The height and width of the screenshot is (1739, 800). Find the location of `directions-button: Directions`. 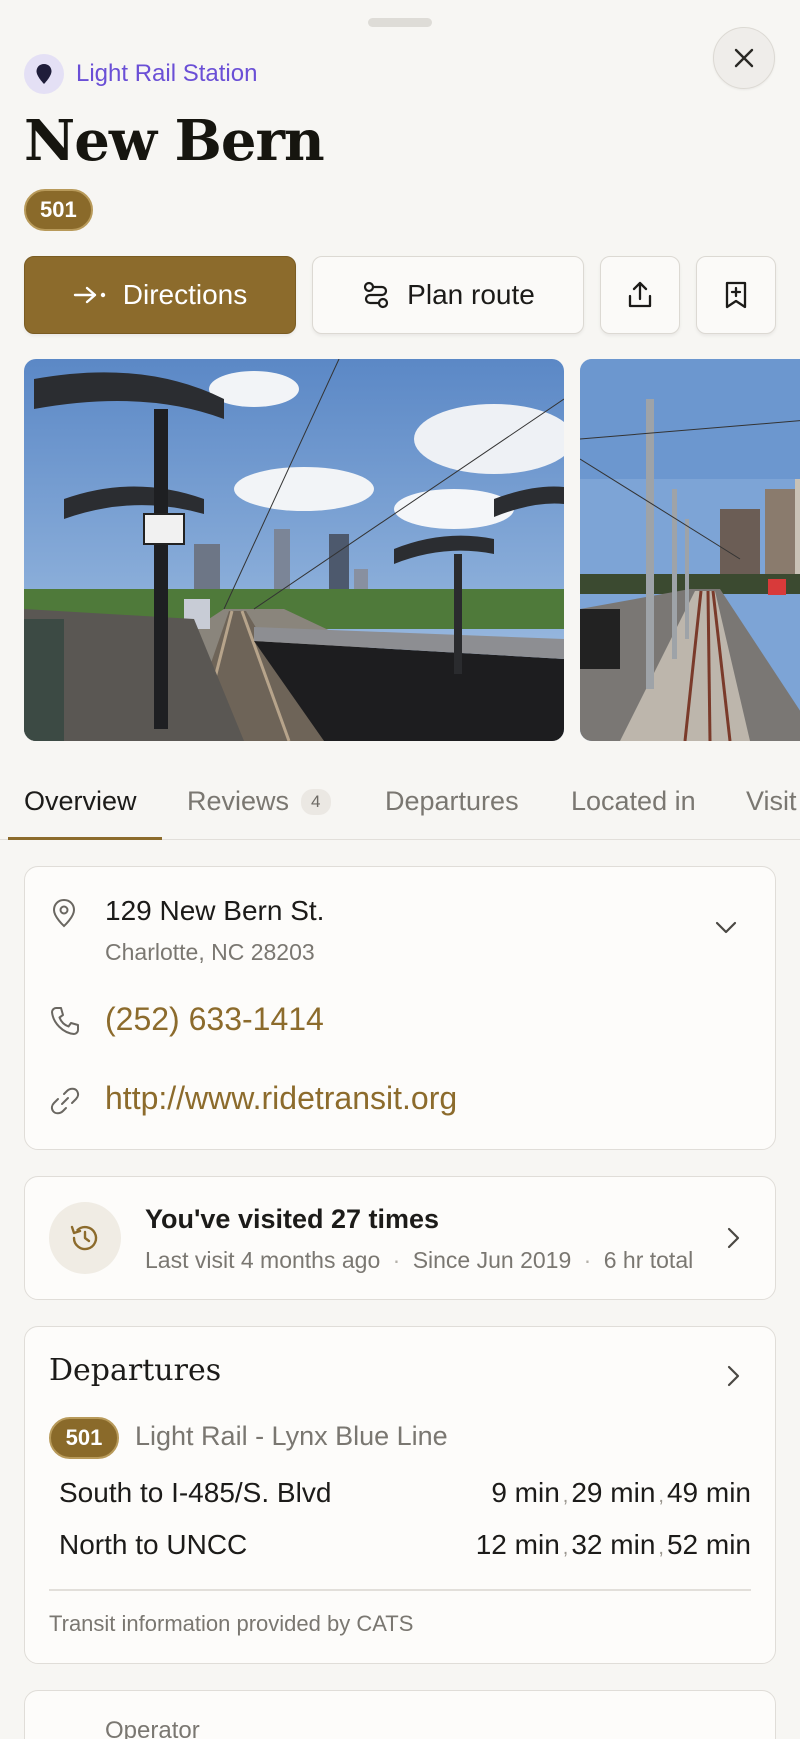

directions-button: Directions is located at coordinates (160, 295).